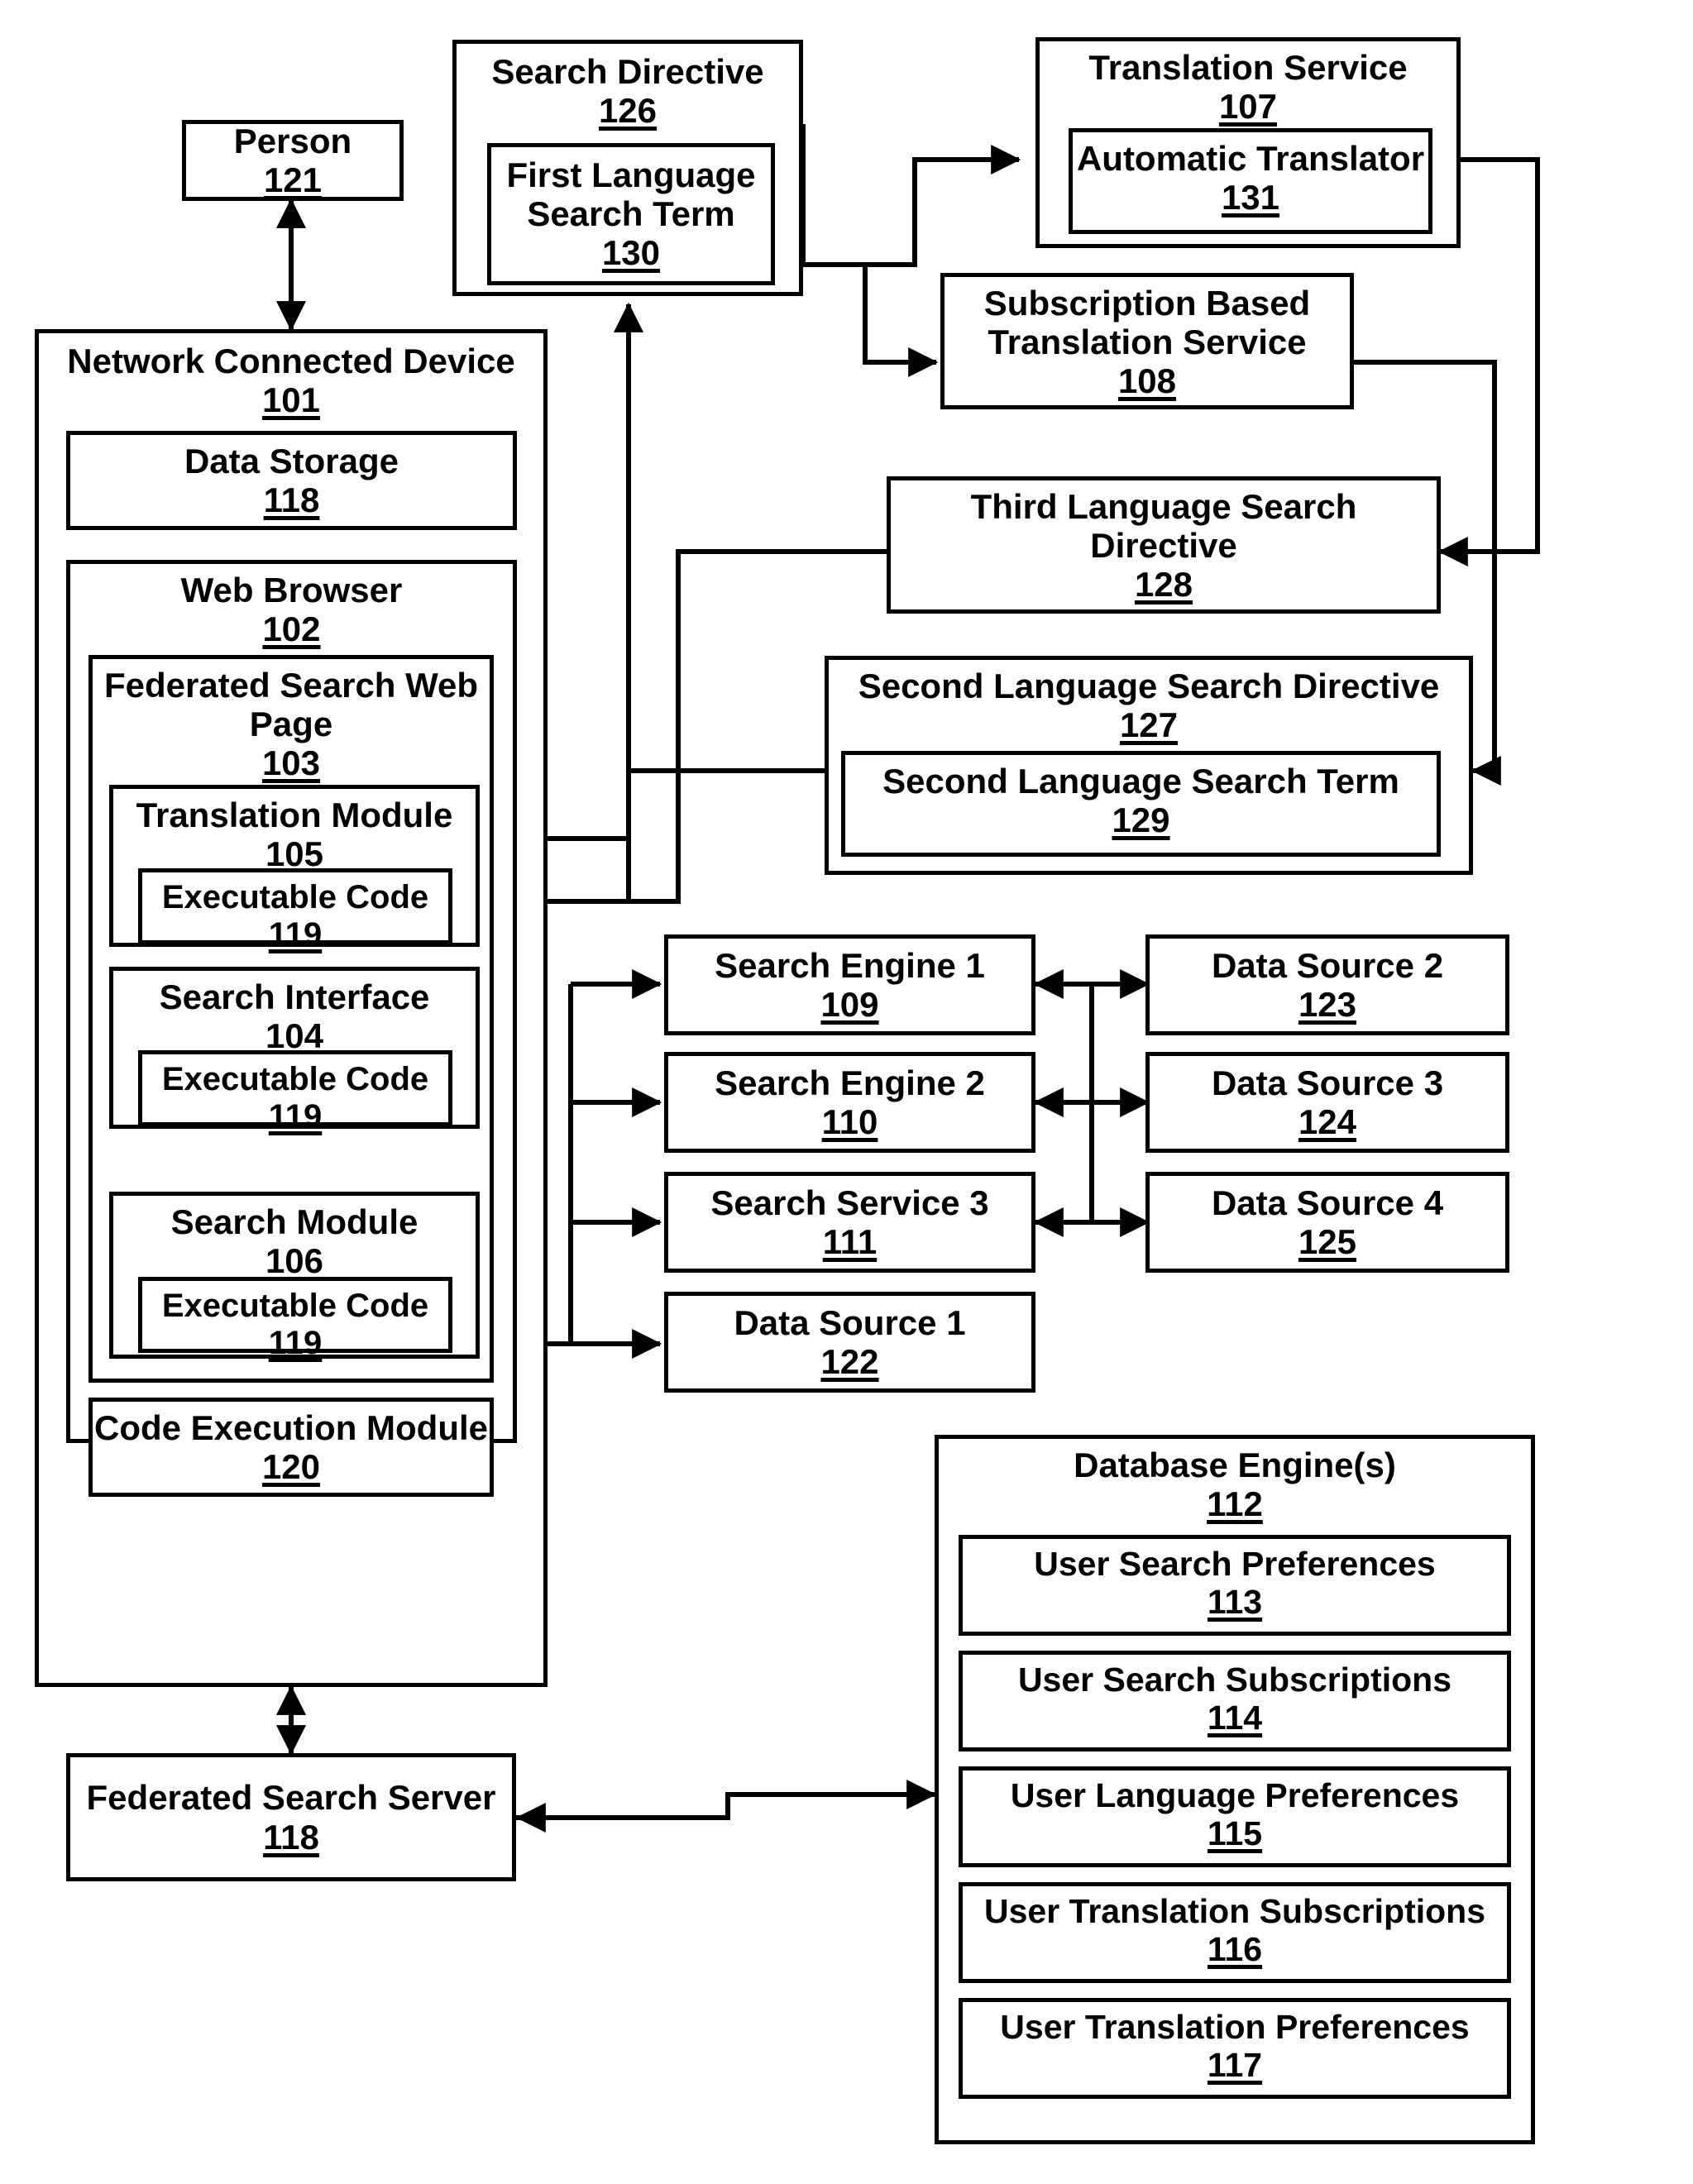  I want to click on node-second-language-search-directive-ref: 127, so click(1149, 725).